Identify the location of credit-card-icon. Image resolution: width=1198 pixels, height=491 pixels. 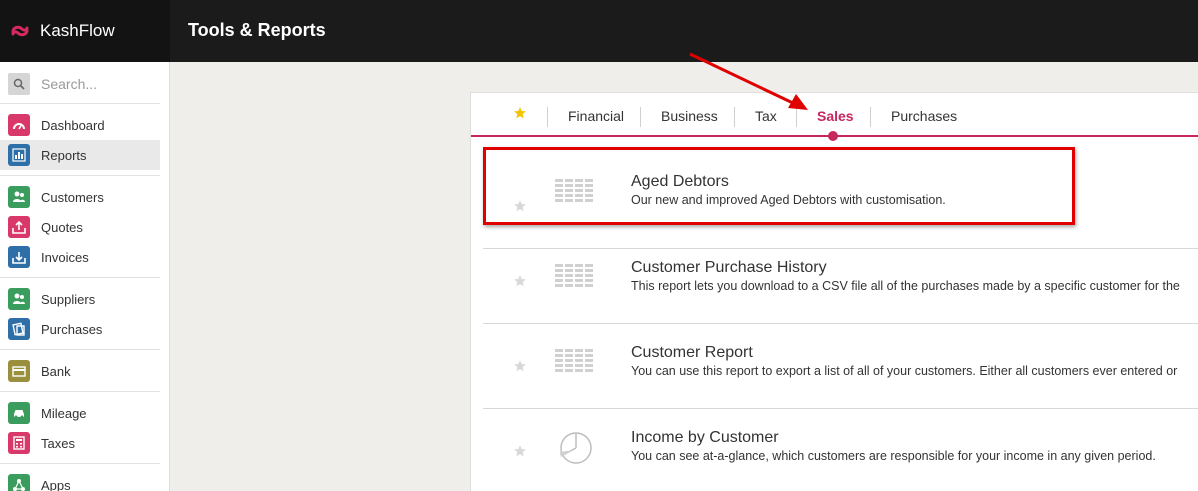
(19, 371).